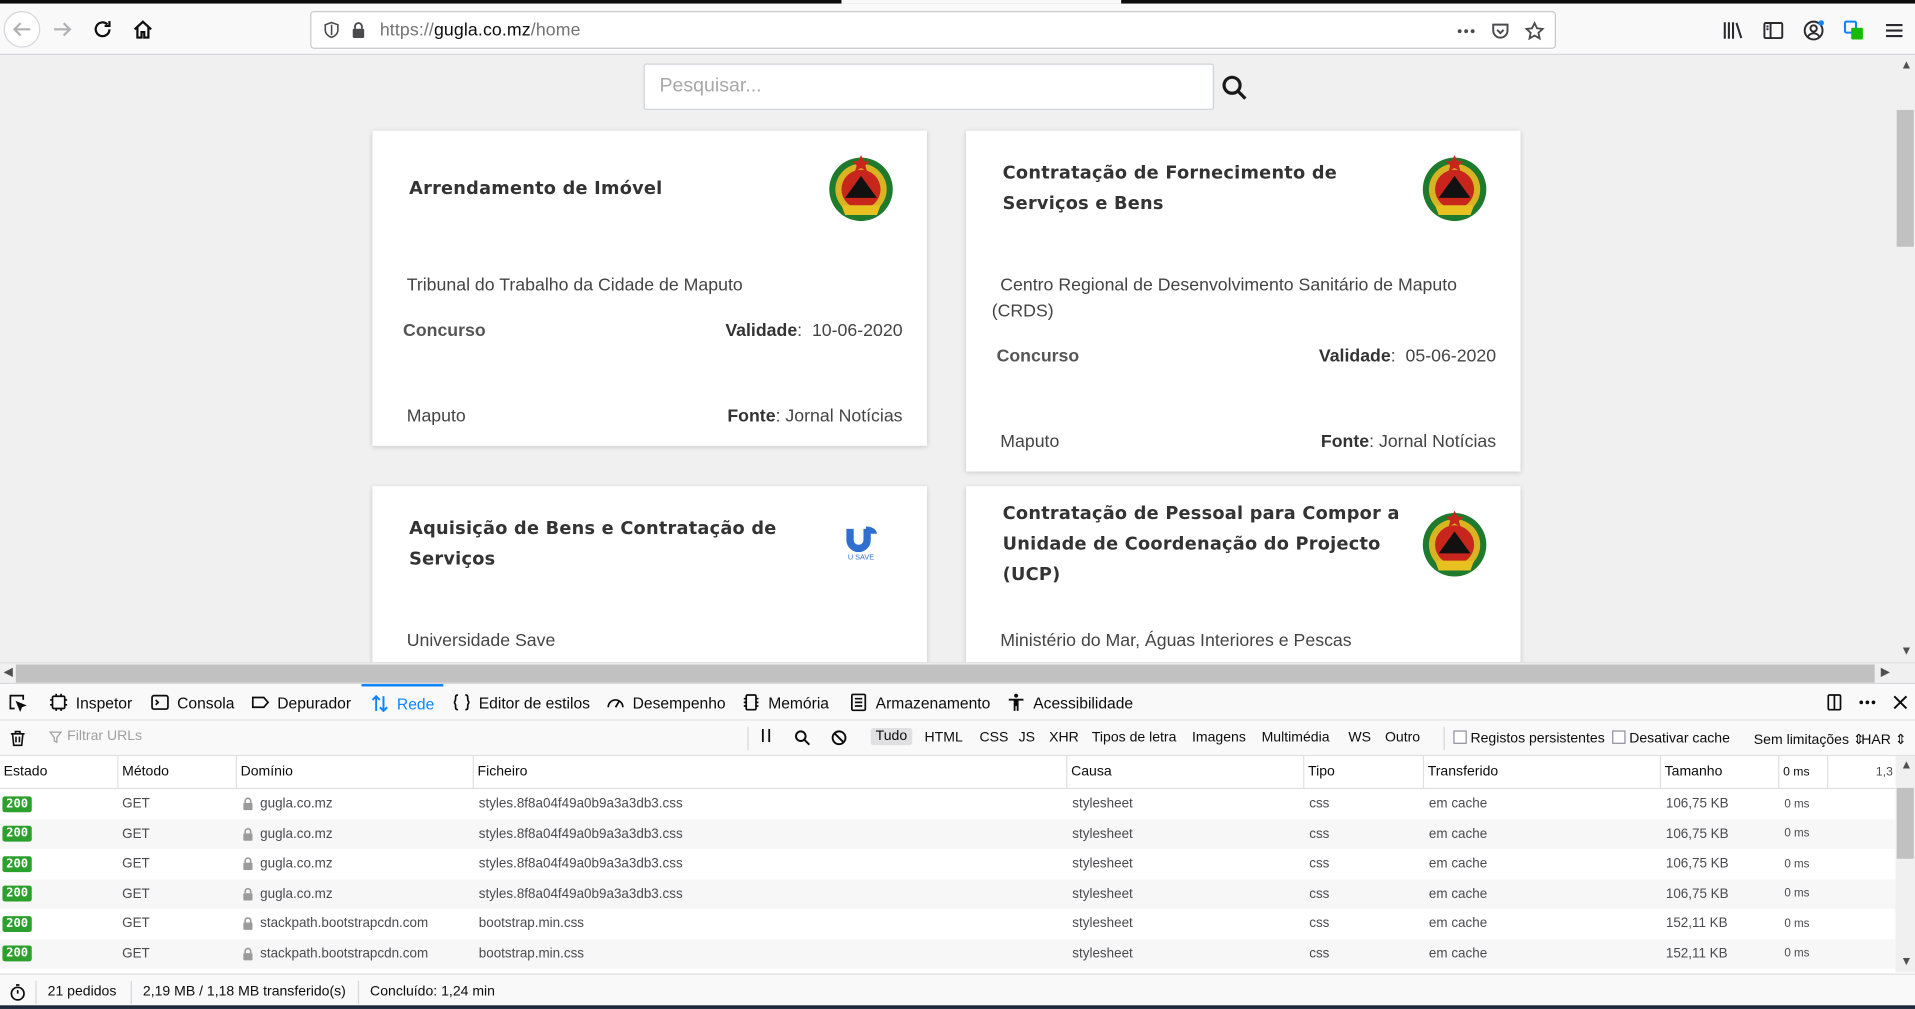 The width and height of the screenshot is (1915, 1009). Describe the element at coordinates (1905, 864) in the screenshot. I see `devtools-vertical-scrollbar: ▲ ▼` at that location.